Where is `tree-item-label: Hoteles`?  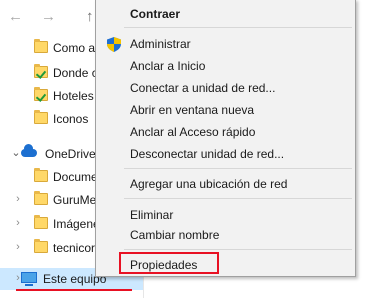
tree-item-label: Hoteles is located at coordinates (73, 96).